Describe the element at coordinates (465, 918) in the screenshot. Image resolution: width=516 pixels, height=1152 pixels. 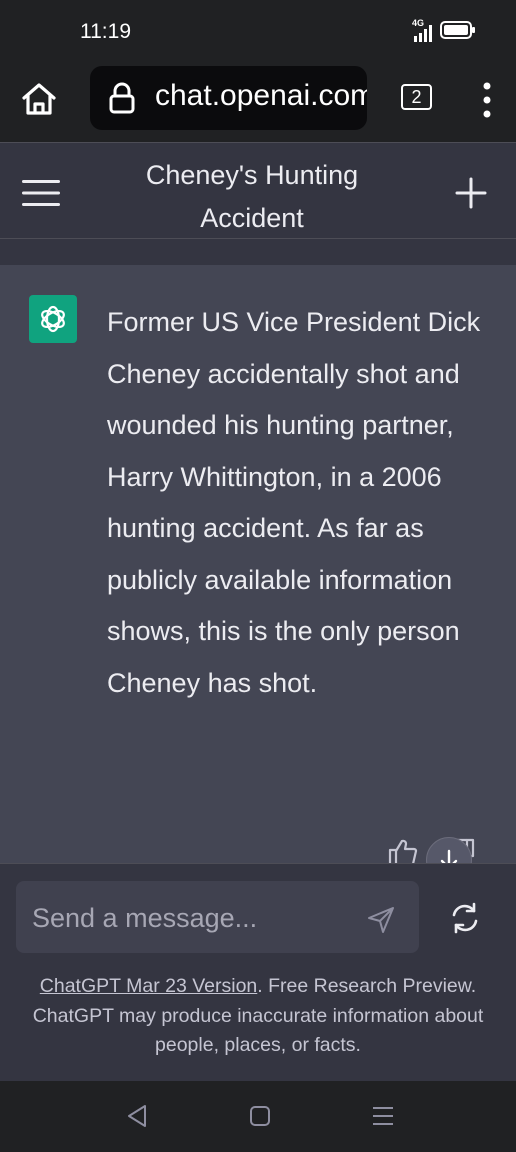
I see `regenerate-icon` at that location.